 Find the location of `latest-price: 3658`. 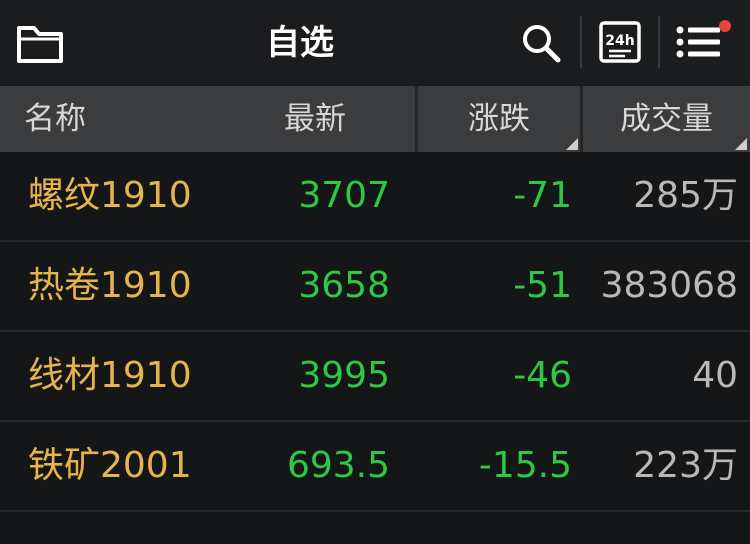

latest-price: 3658 is located at coordinates (344, 285).